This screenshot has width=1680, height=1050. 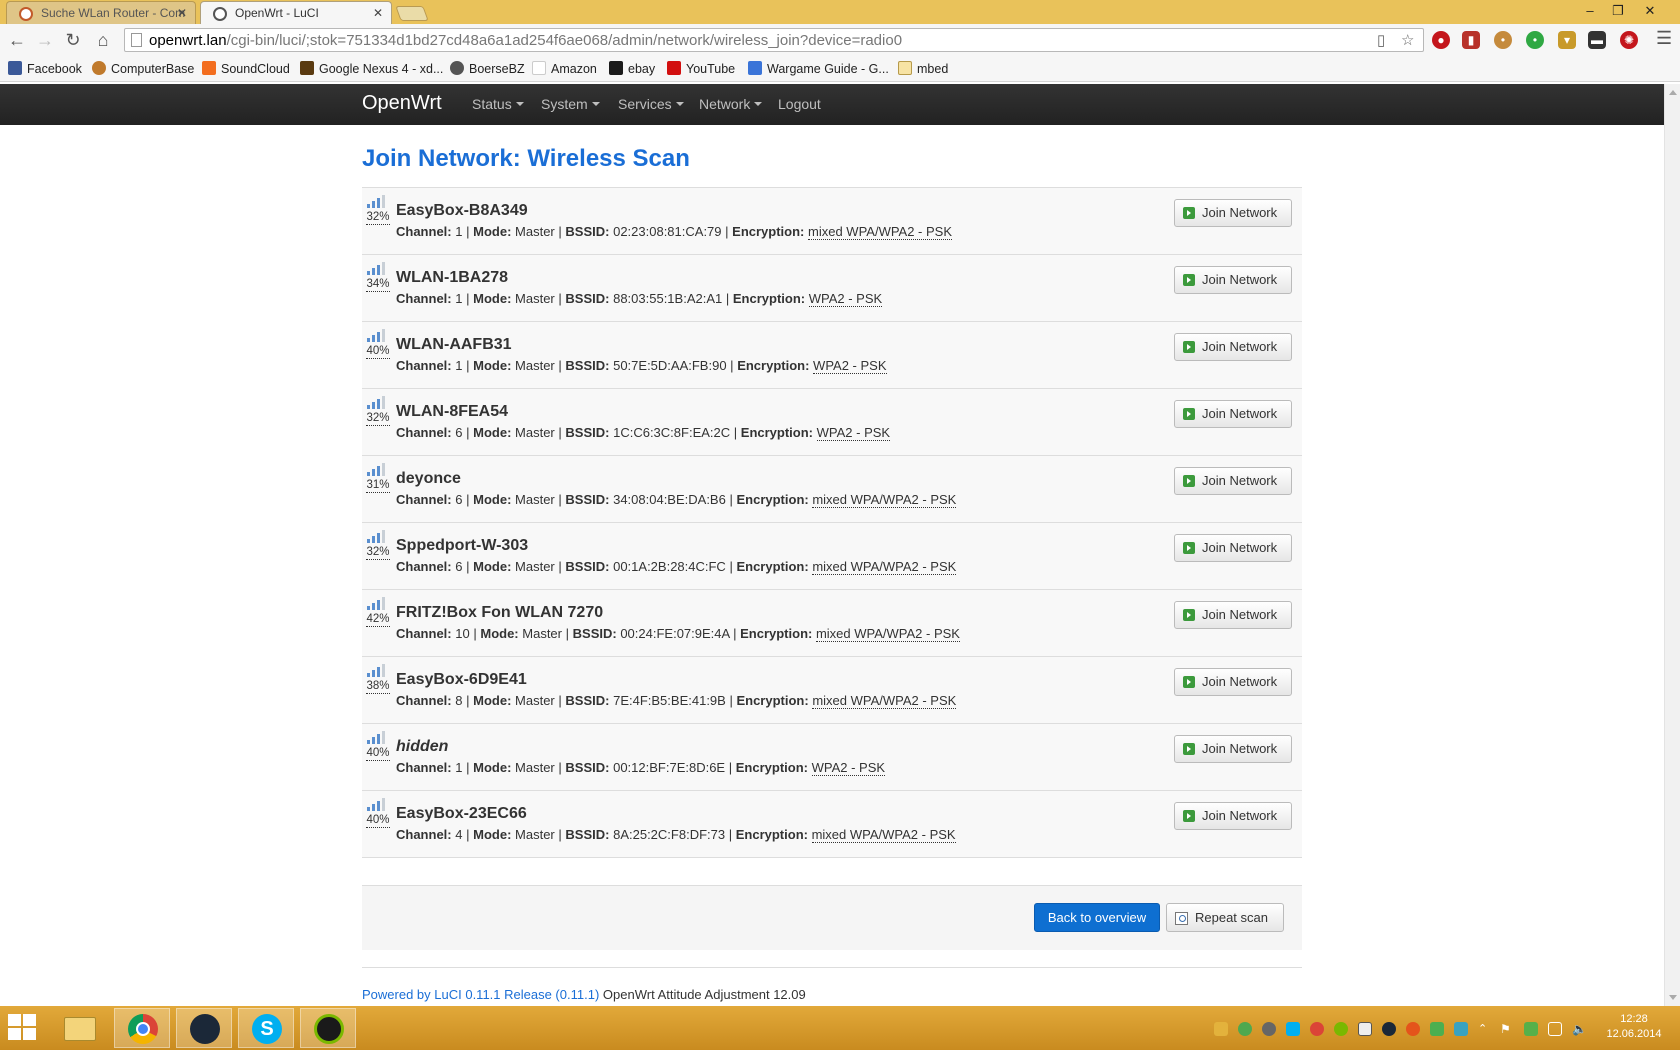 I want to click on back-arrow-icon: ←, so click(x=17, y=40).